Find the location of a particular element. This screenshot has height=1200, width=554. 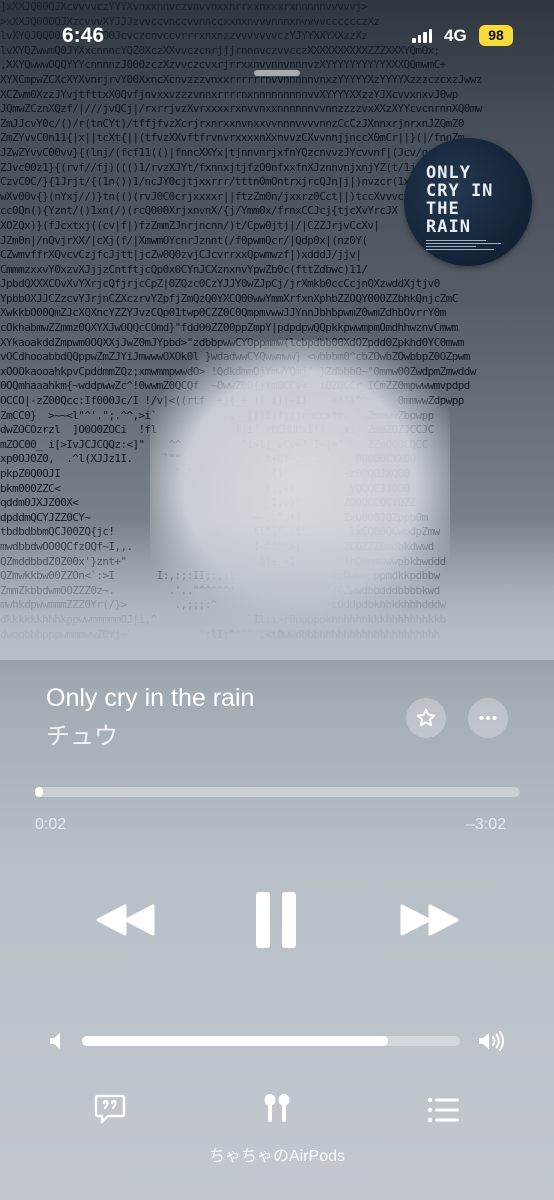

queue-button is located at coordinates (443, 1110).